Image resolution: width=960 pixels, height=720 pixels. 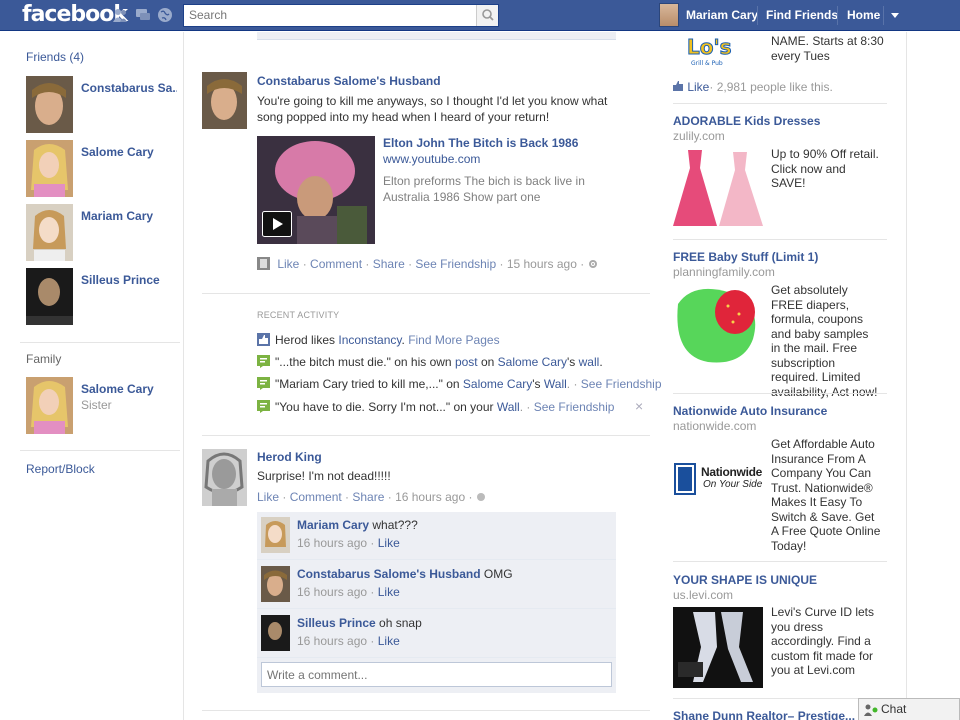 I want to click on search-input, so click(x=329, y=15).